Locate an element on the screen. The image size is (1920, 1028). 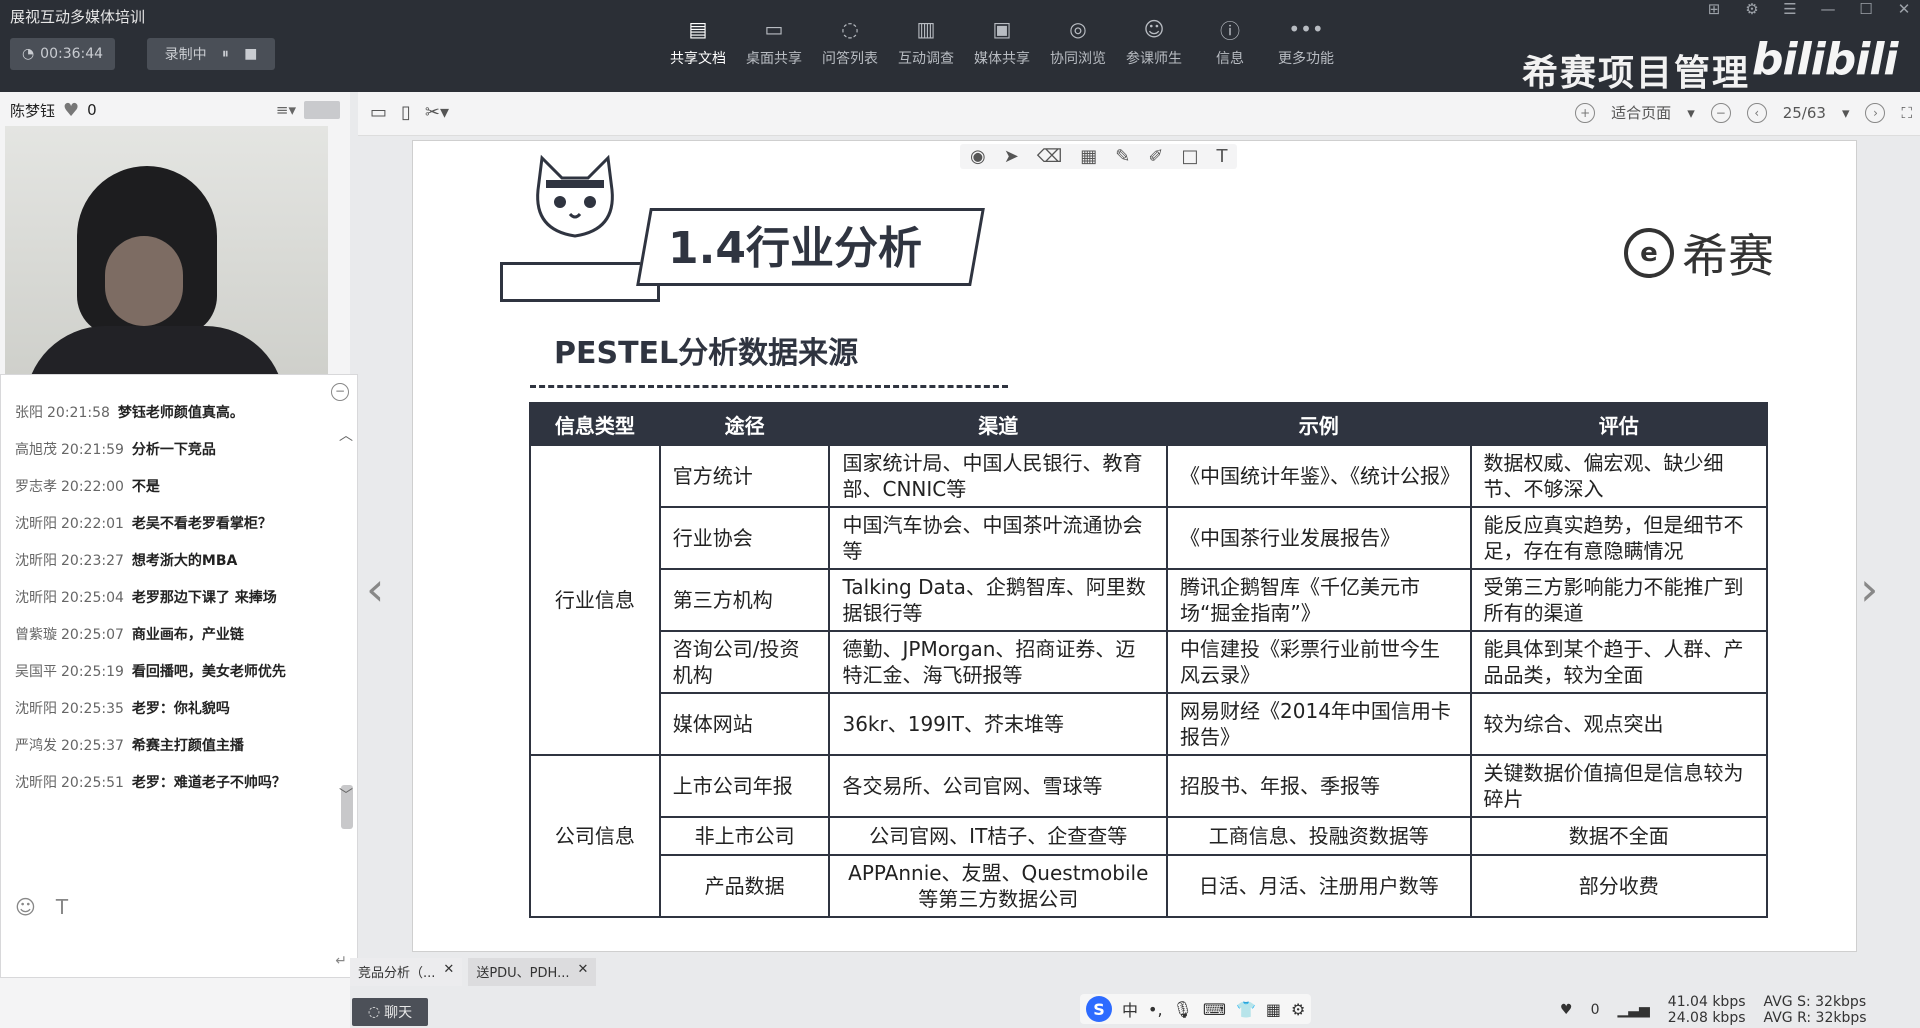
timer-button: ◔ 00:36:44 is located at coordinates (62, 54).